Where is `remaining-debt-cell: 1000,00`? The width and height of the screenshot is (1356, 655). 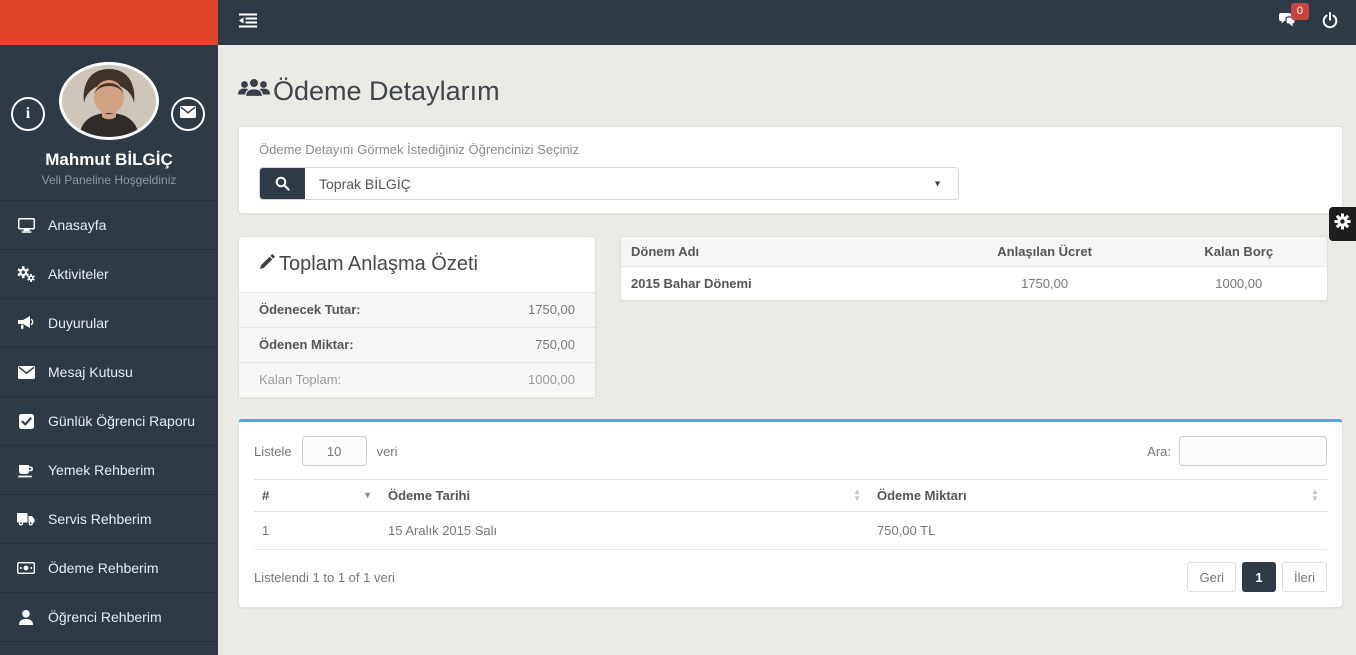
remaining-debt-cell: 1000,00 is located at coordinates (1238, 283).